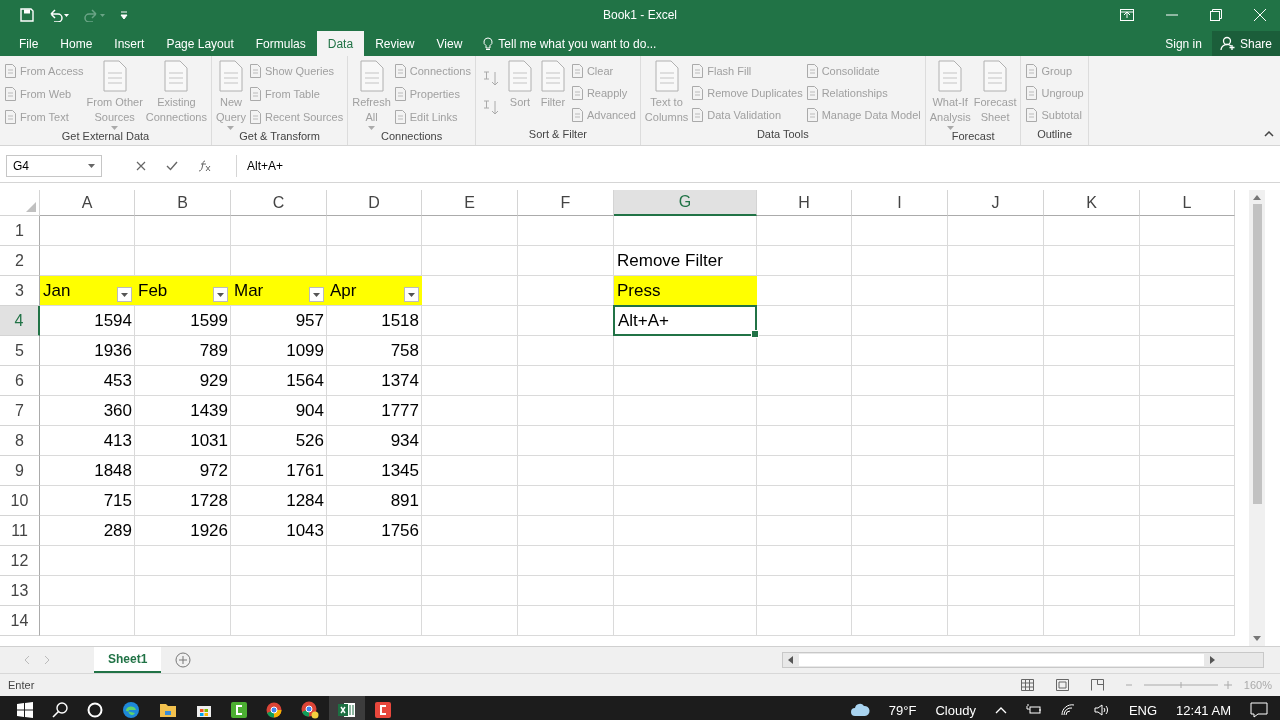  What do you see at coordinates (131, 710) in the screenshot?
I see `browser-icon` at bounding box center [131, 710].